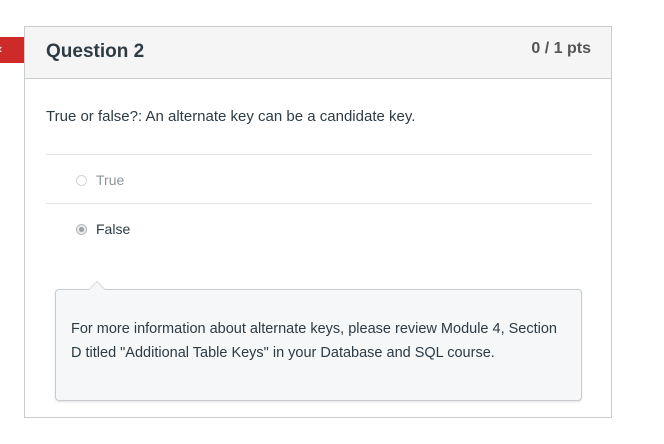  What do you see at coordinates (95, 51) in the screenshot?
I see `question-title: Question 2` at bounding box center [95, 51].